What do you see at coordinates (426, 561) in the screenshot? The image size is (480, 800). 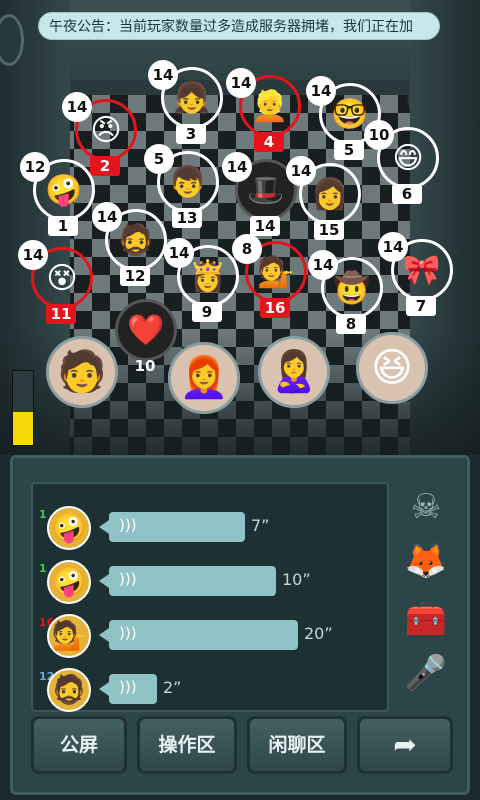 I see `fox-icon: 🦊` at bounding box center [426, 561].